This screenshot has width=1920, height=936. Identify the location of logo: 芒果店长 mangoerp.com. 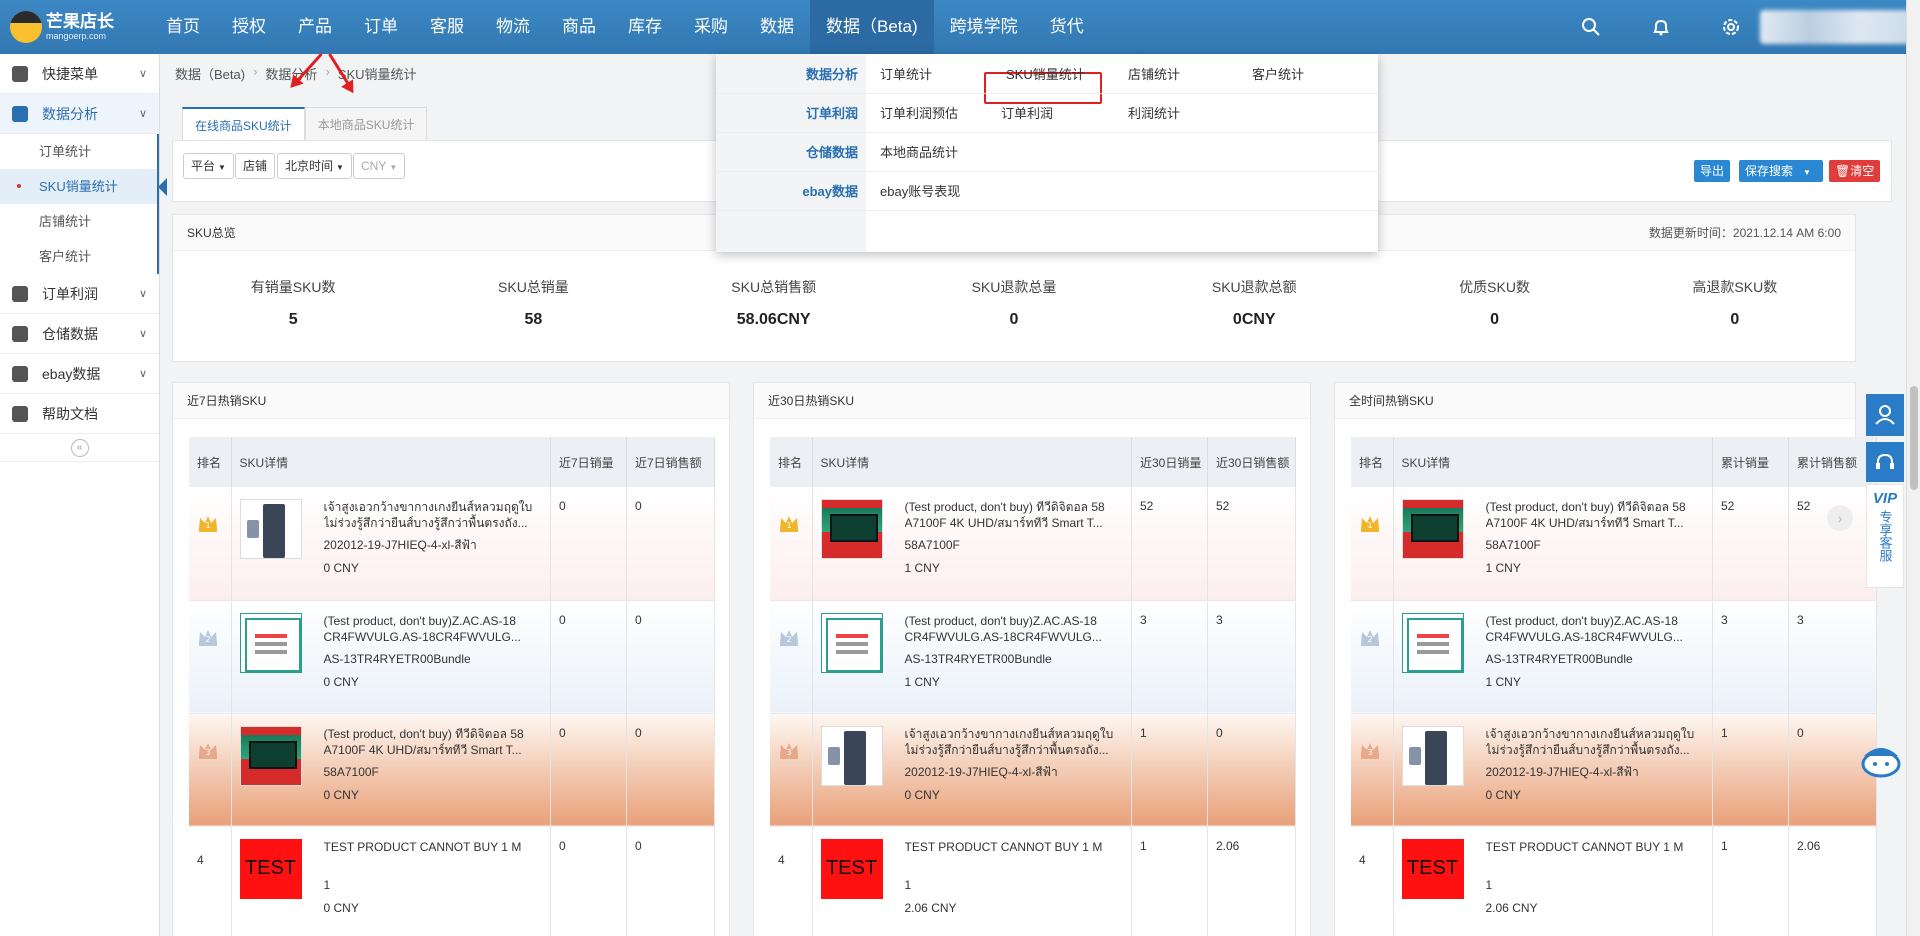
(62, 27).